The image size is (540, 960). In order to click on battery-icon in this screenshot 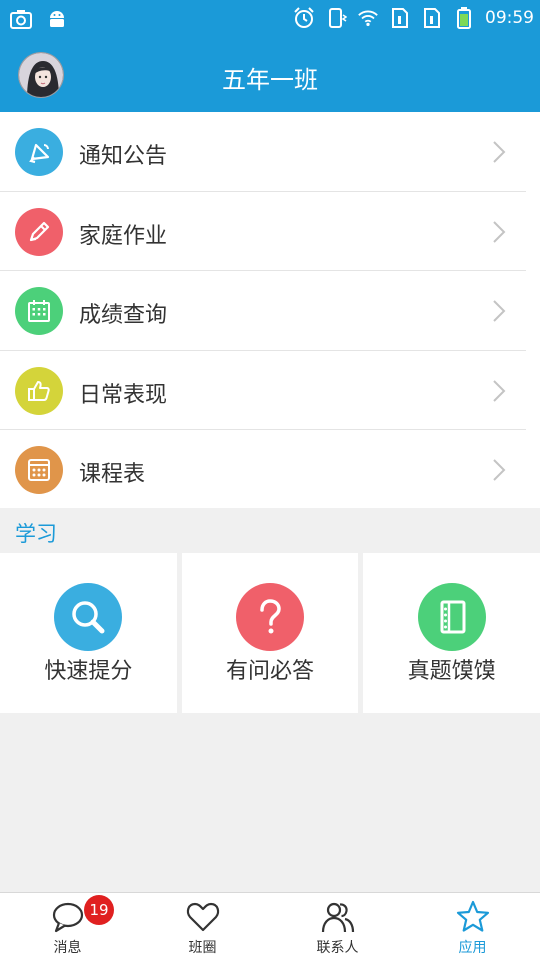, I will do `click(464, 18)`.